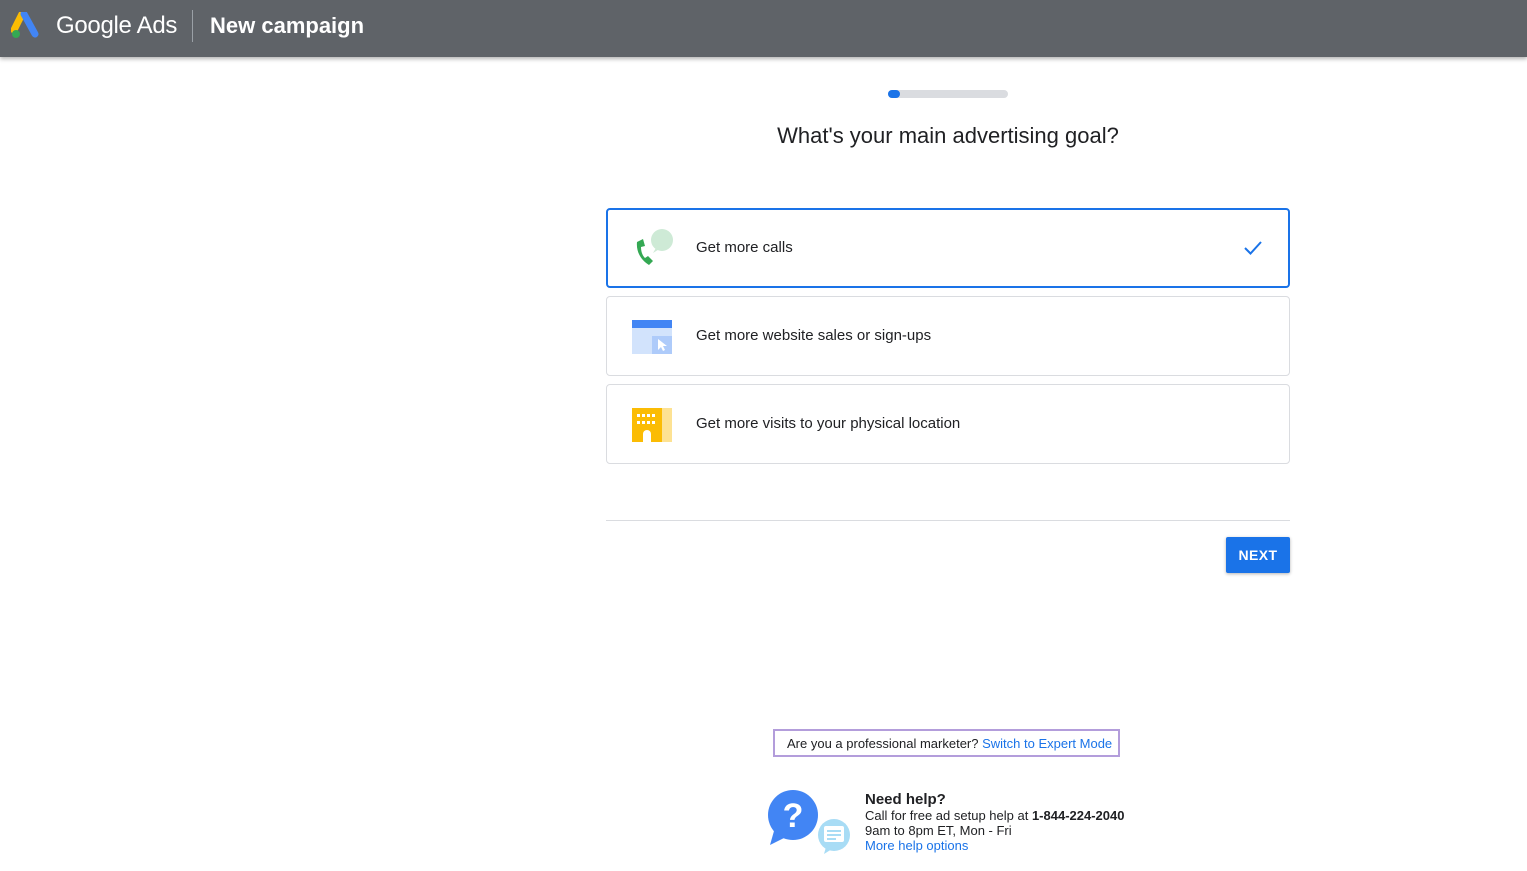 The width and height of the screenshot is (1527, 871). What do you see at coordinates (654, 247) in the screenshot?
I see `phone-chat-icon` at bounding box center [654, 247].